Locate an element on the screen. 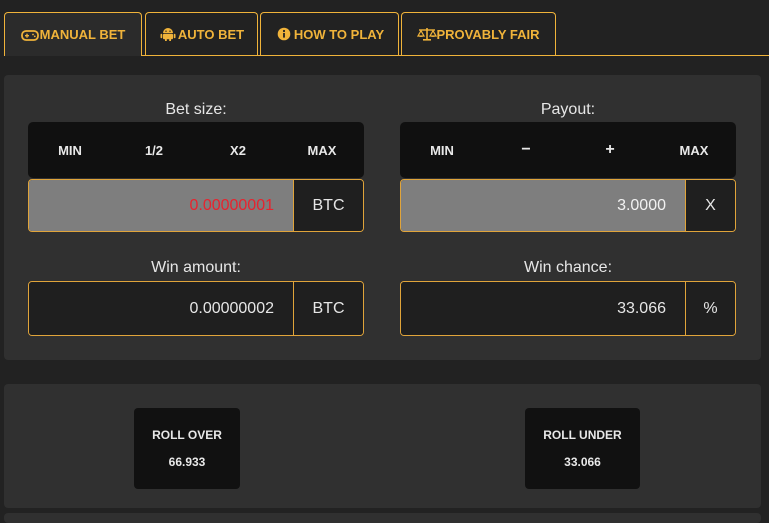 This screenshot has width=769, height=523. bet-size-field: 0.00000001 BTC is located at coordinates (196, 205).